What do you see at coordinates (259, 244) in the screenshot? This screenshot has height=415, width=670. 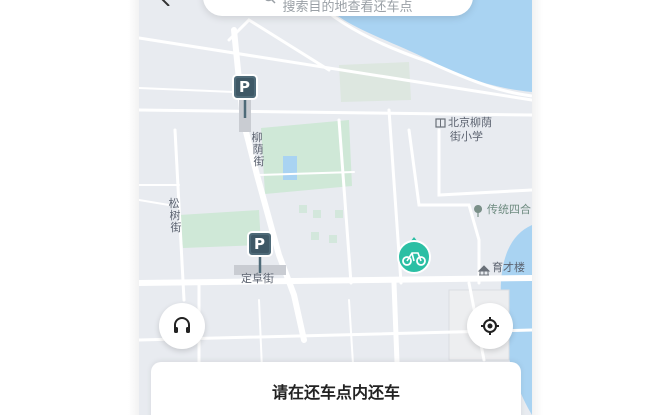 I see `parking-label-south: P` at bounding box center [259, 244].